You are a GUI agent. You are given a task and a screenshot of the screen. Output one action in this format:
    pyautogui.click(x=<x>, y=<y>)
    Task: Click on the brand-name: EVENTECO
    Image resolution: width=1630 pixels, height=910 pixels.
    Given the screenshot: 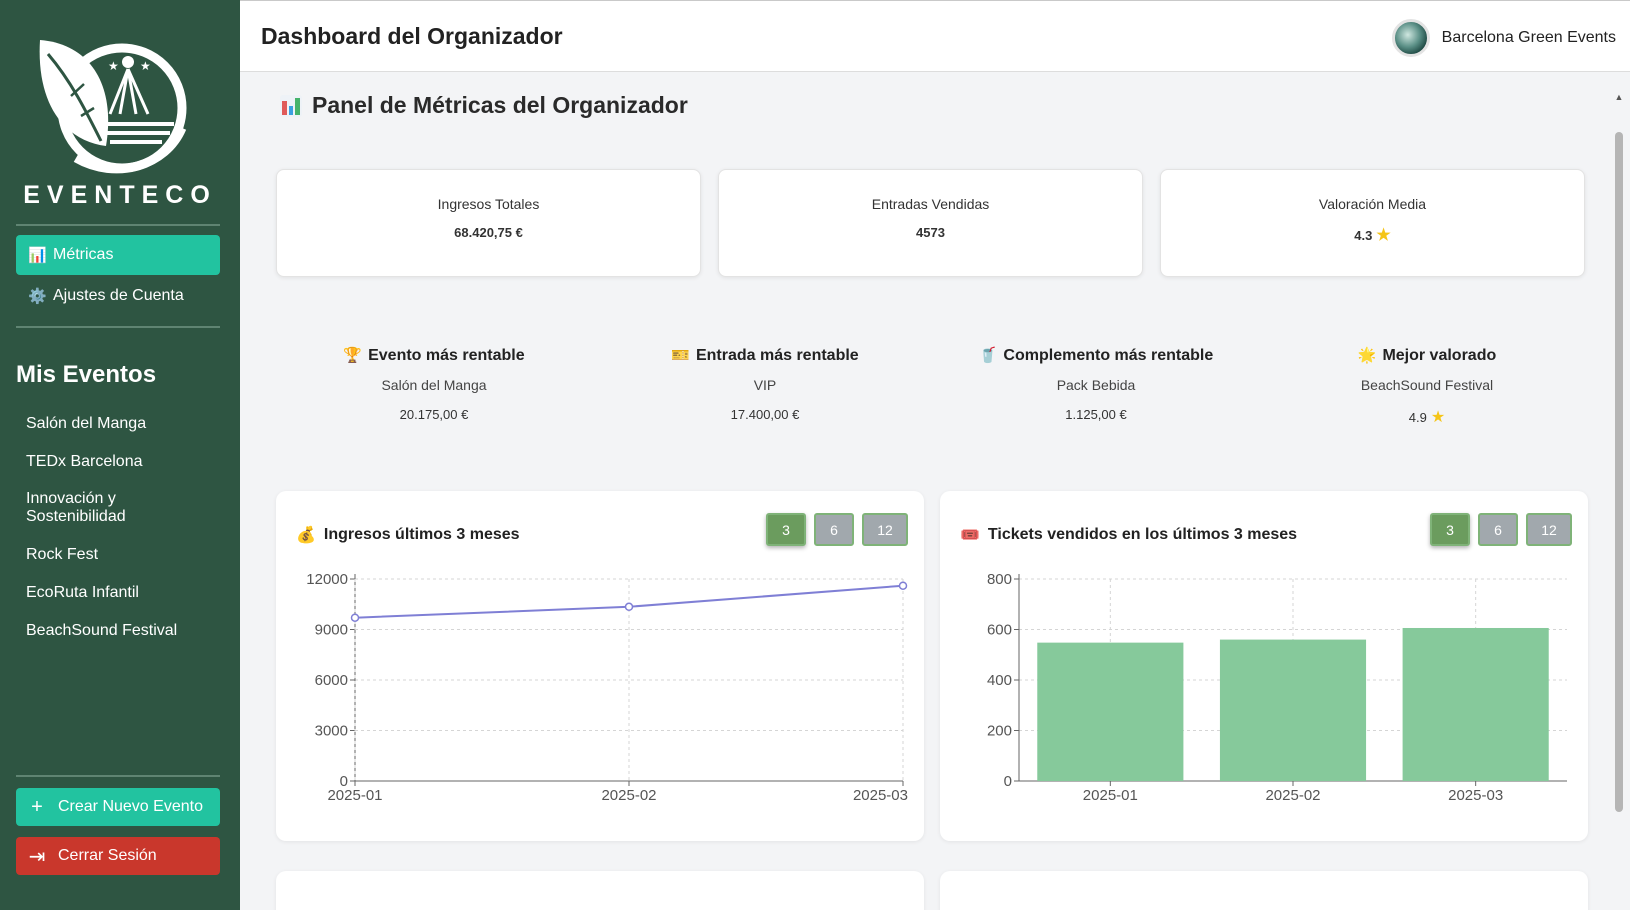 What is the action you would take?
    pyautogui.click(x=120, y=195)
    